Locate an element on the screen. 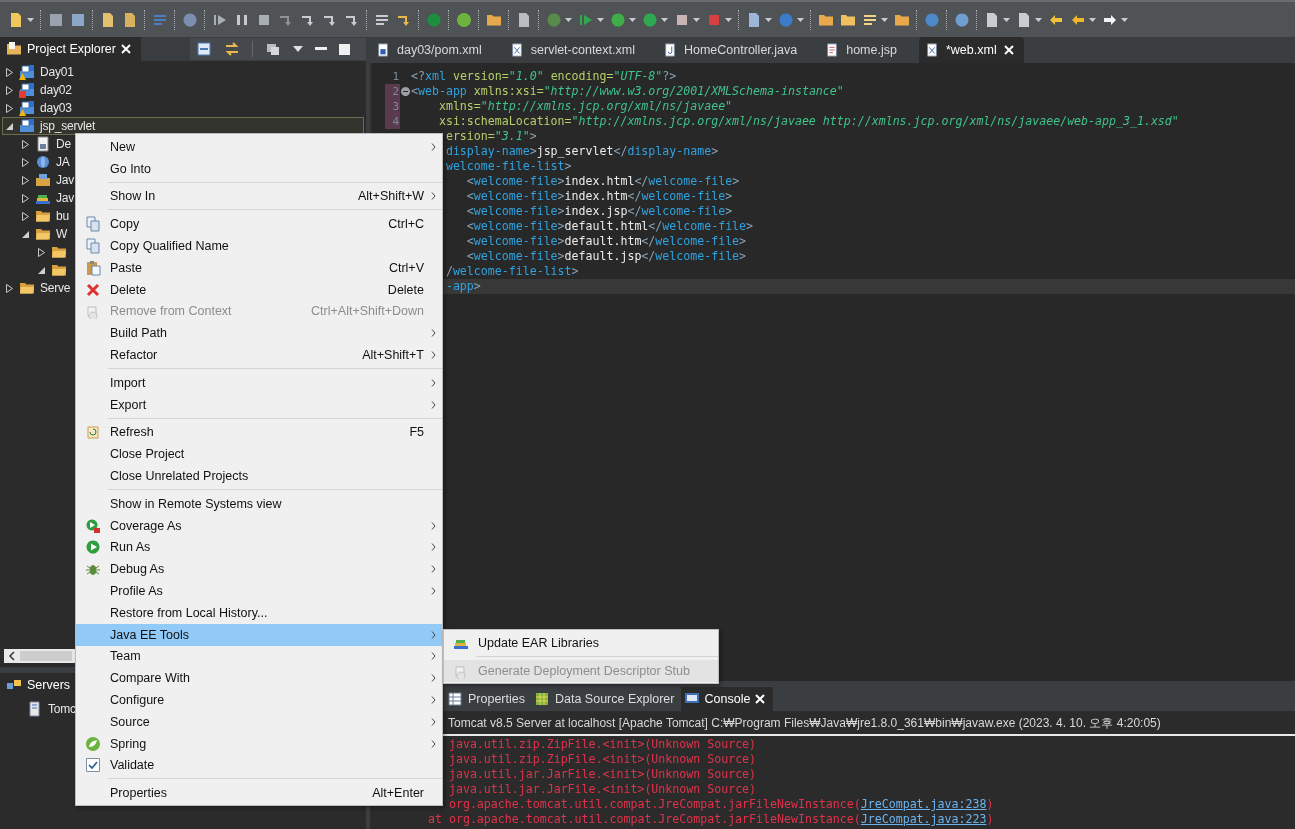 The height and width of the screenshot is (829, 1295). code-line: <welcome-file>index.html</welcome-file> is located at coordinates (603, 181).